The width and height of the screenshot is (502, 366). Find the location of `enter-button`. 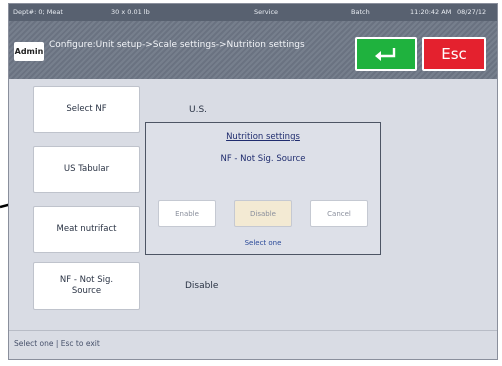

enter-button is located at coordinates (386, 54).